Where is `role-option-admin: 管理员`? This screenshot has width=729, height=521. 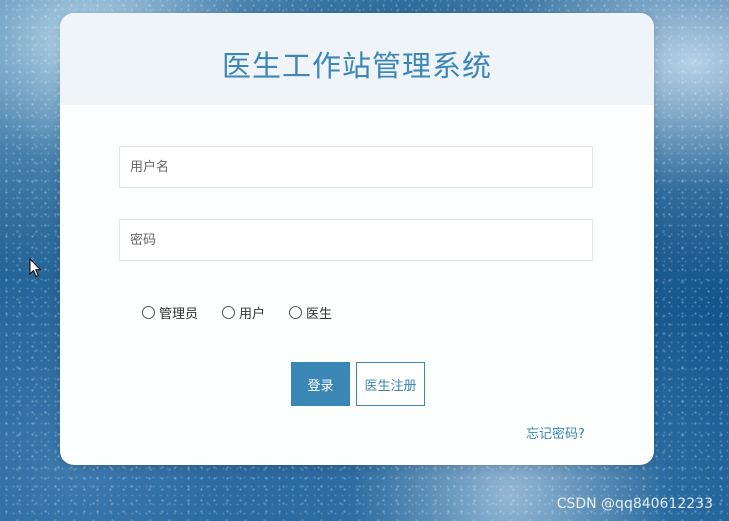
role-option-admin: 管理员 is located at coordinates (170, 312).